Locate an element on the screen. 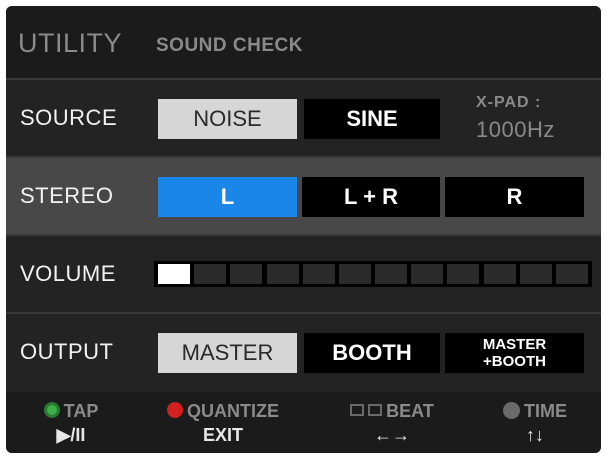 The image size is (607, 459). stereo-right-button: R is located at coordinates (514, 197).